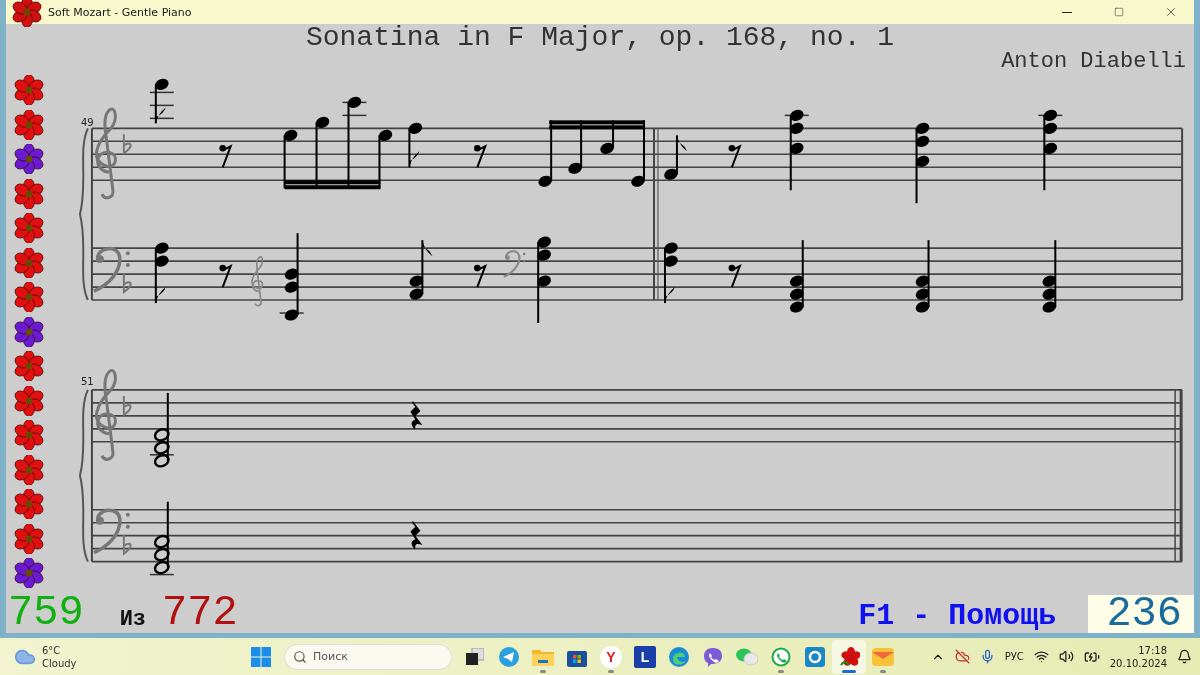 Image resolution: width=1200 pixels, height=675 pixels. Describe the element at coordinates (1067, 12) in the screenshot. I see `minimize-icon` at that location.